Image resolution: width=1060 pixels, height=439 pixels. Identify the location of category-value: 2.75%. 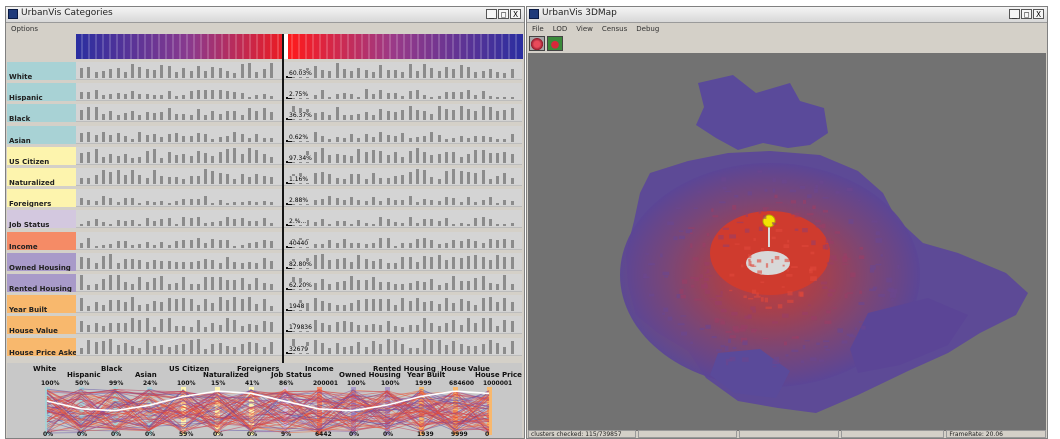
(299, 95).